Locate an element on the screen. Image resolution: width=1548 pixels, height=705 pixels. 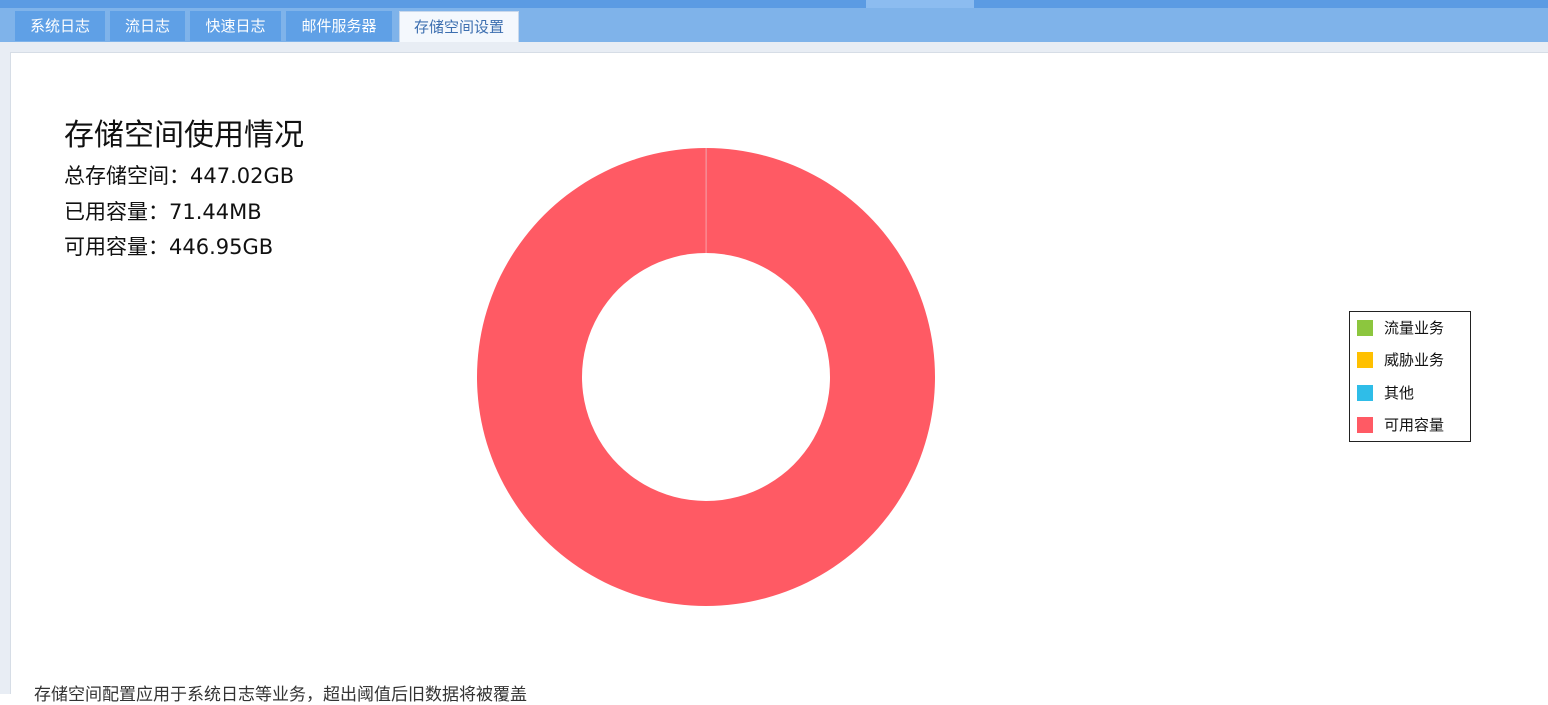
legend-label-available: 可用容量 is located at coordinates (1414, 425).